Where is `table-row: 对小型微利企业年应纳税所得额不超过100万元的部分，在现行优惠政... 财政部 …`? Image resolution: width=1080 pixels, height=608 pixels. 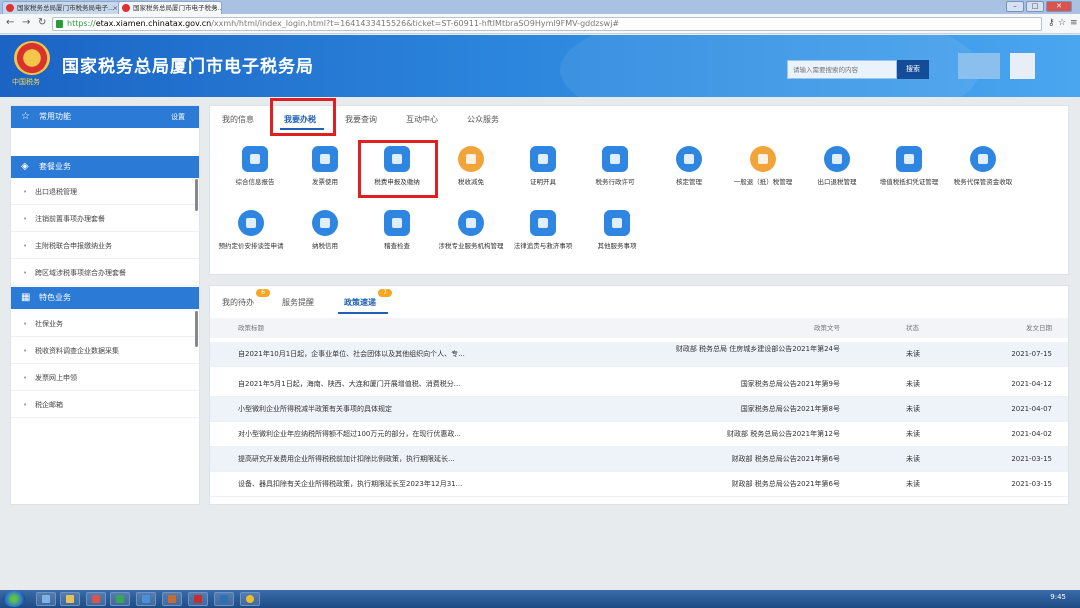
table-row: 对小型微利企业年应纳税所得额不超过100万元的部分，在现行优惠政... 财政部 … is located at coordinates (639, 434).